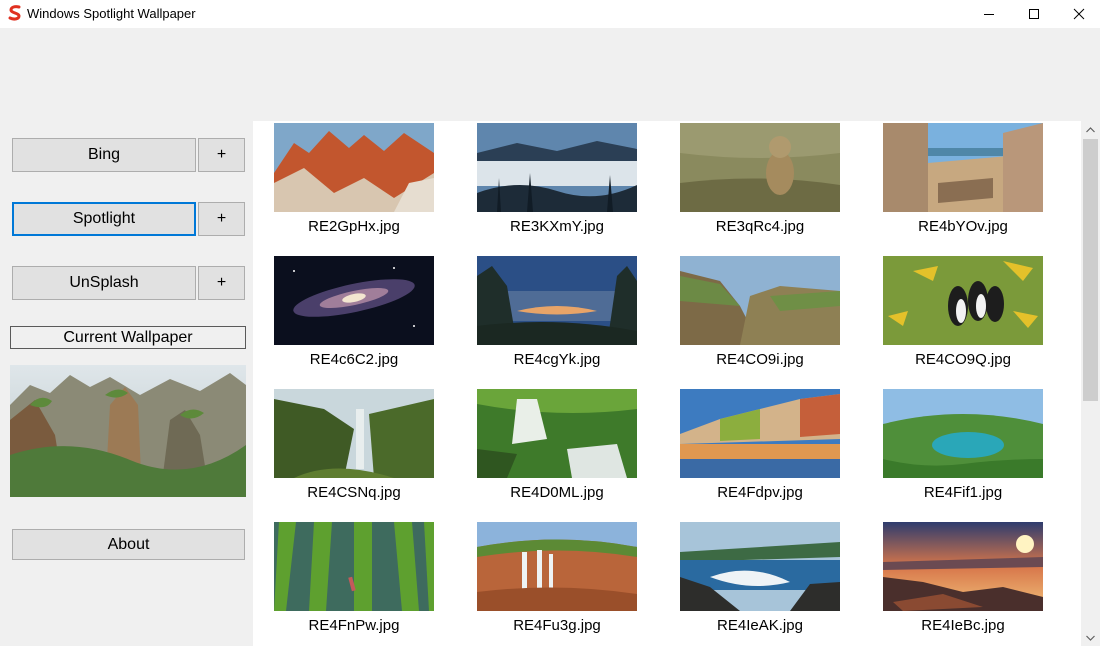 The width and height of the screenshot is (1100, 646). Describe the element at coordinates (14, 13) in the screenshot. I see `app-logo-icon` at that location.